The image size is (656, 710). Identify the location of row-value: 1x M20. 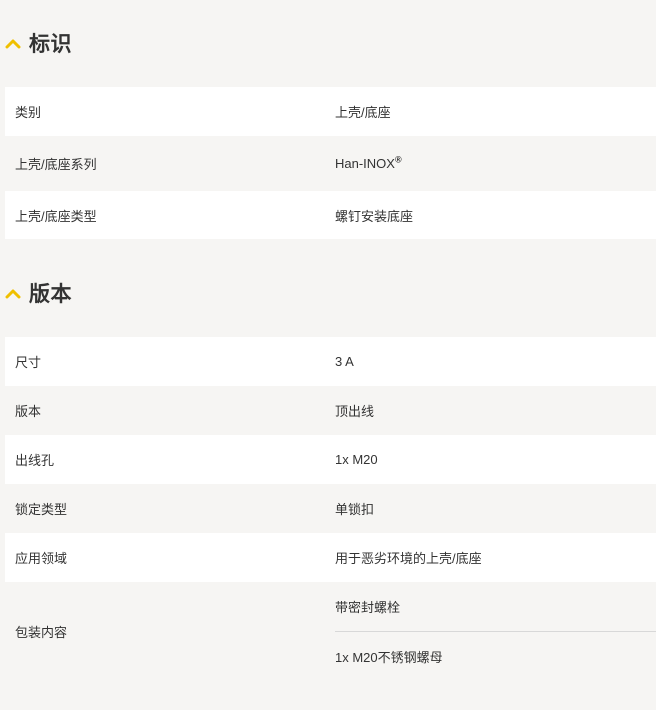
(356, 459).